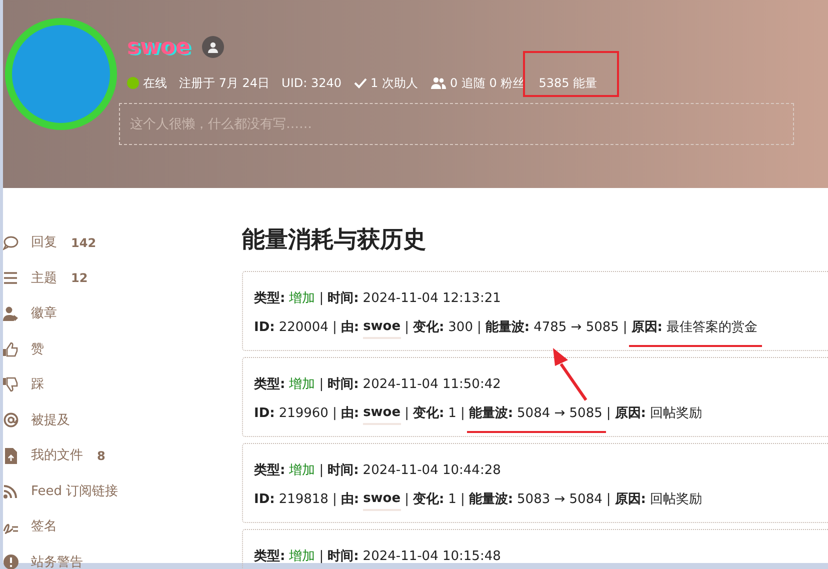  I want to click on thumbs-down-icon, so click(11, 384).